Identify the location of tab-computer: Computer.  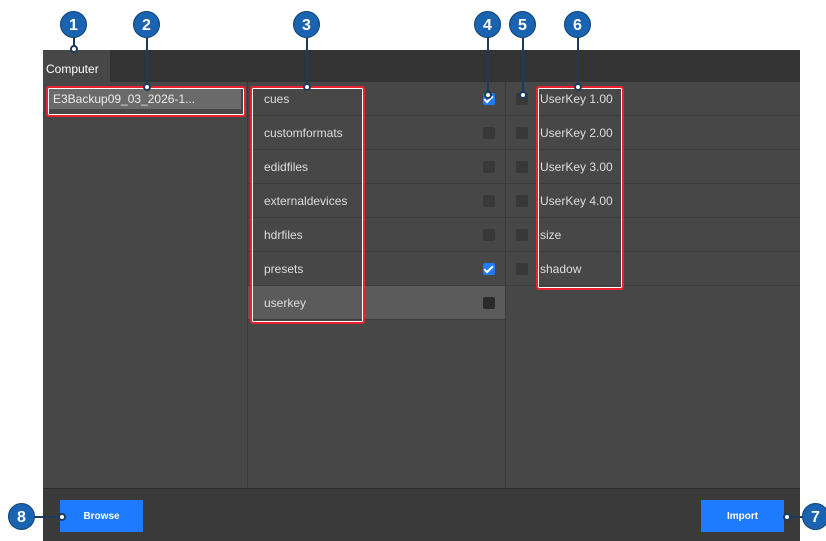
(76, 66).